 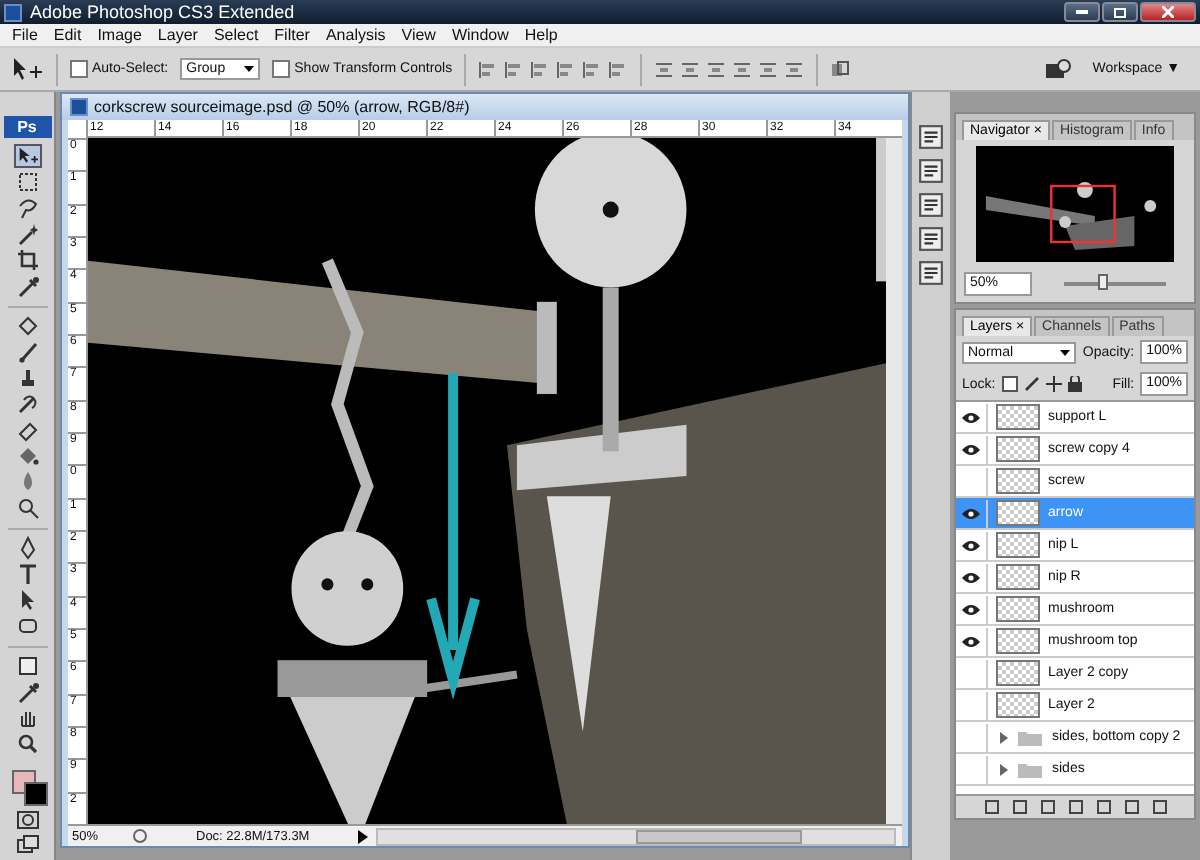 What do you see at coordinates (79, 107) in the screenshot?
I see `document-icon` at bounding box center [79, 107].